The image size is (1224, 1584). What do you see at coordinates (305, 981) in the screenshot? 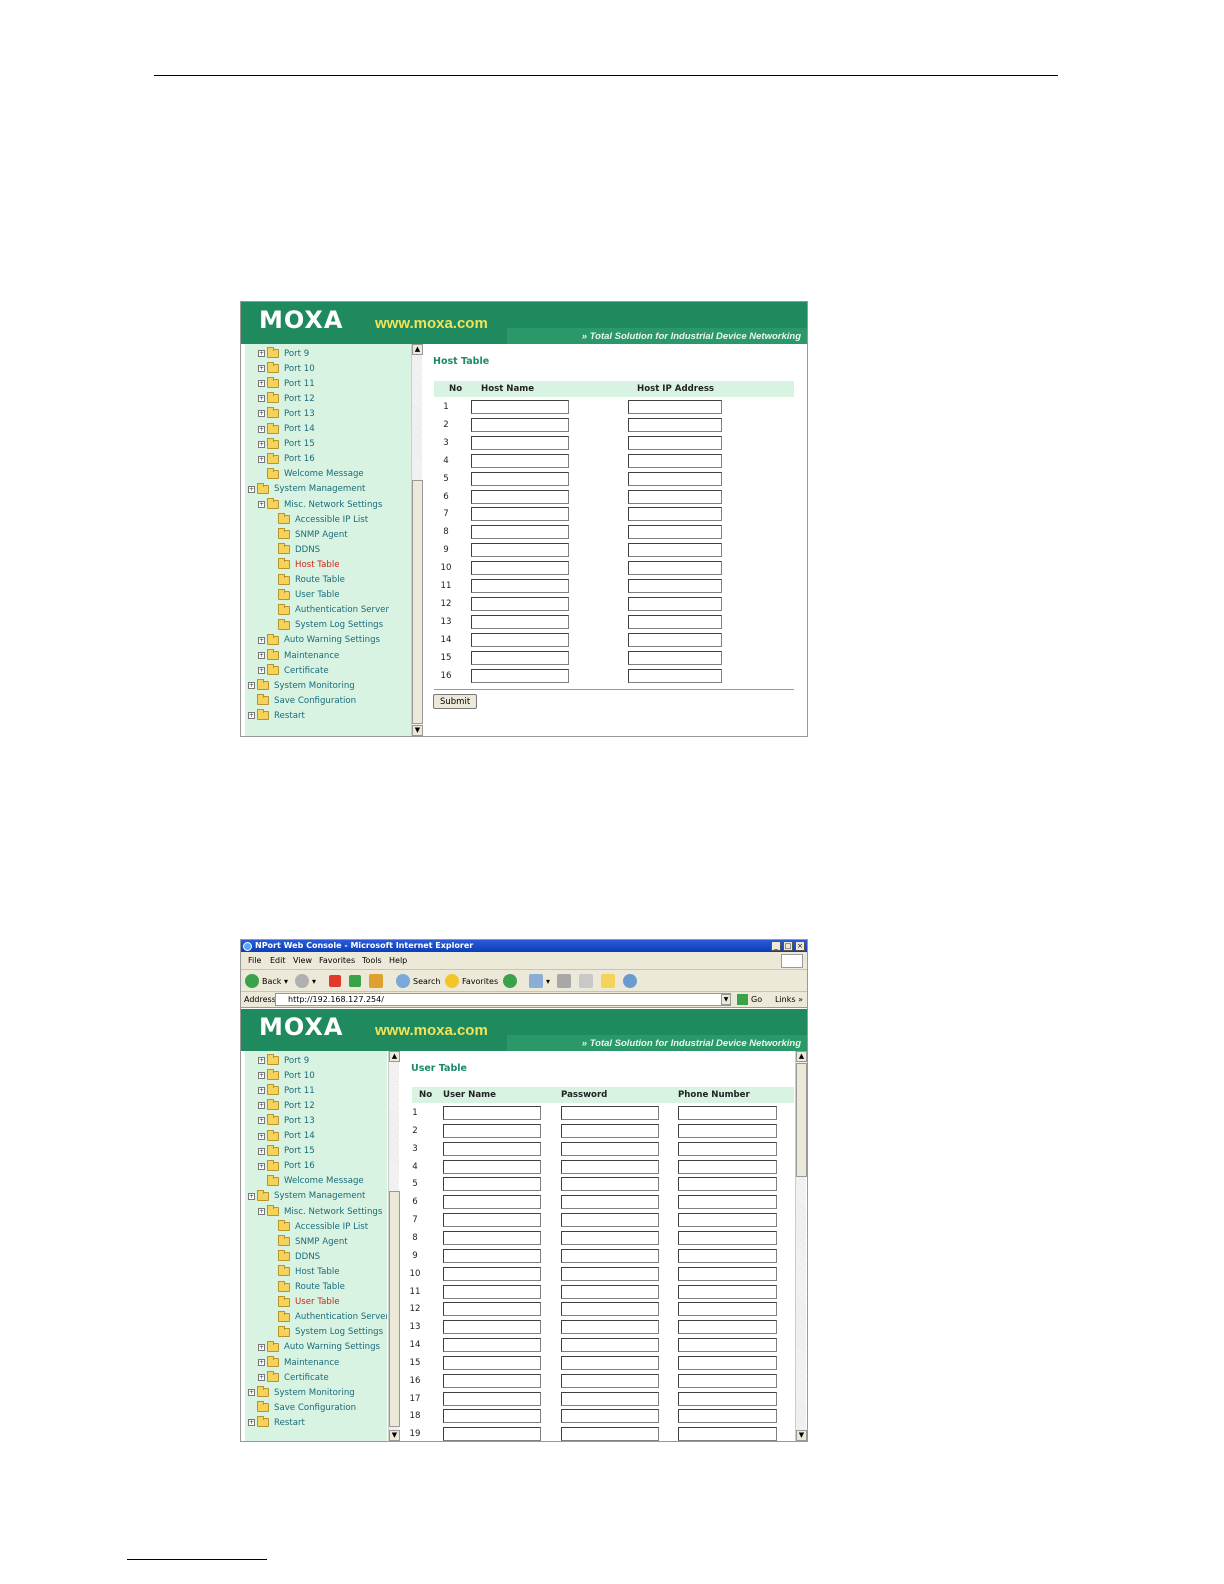
I see `forward-button: ▾` at bounding box center [305, 981].